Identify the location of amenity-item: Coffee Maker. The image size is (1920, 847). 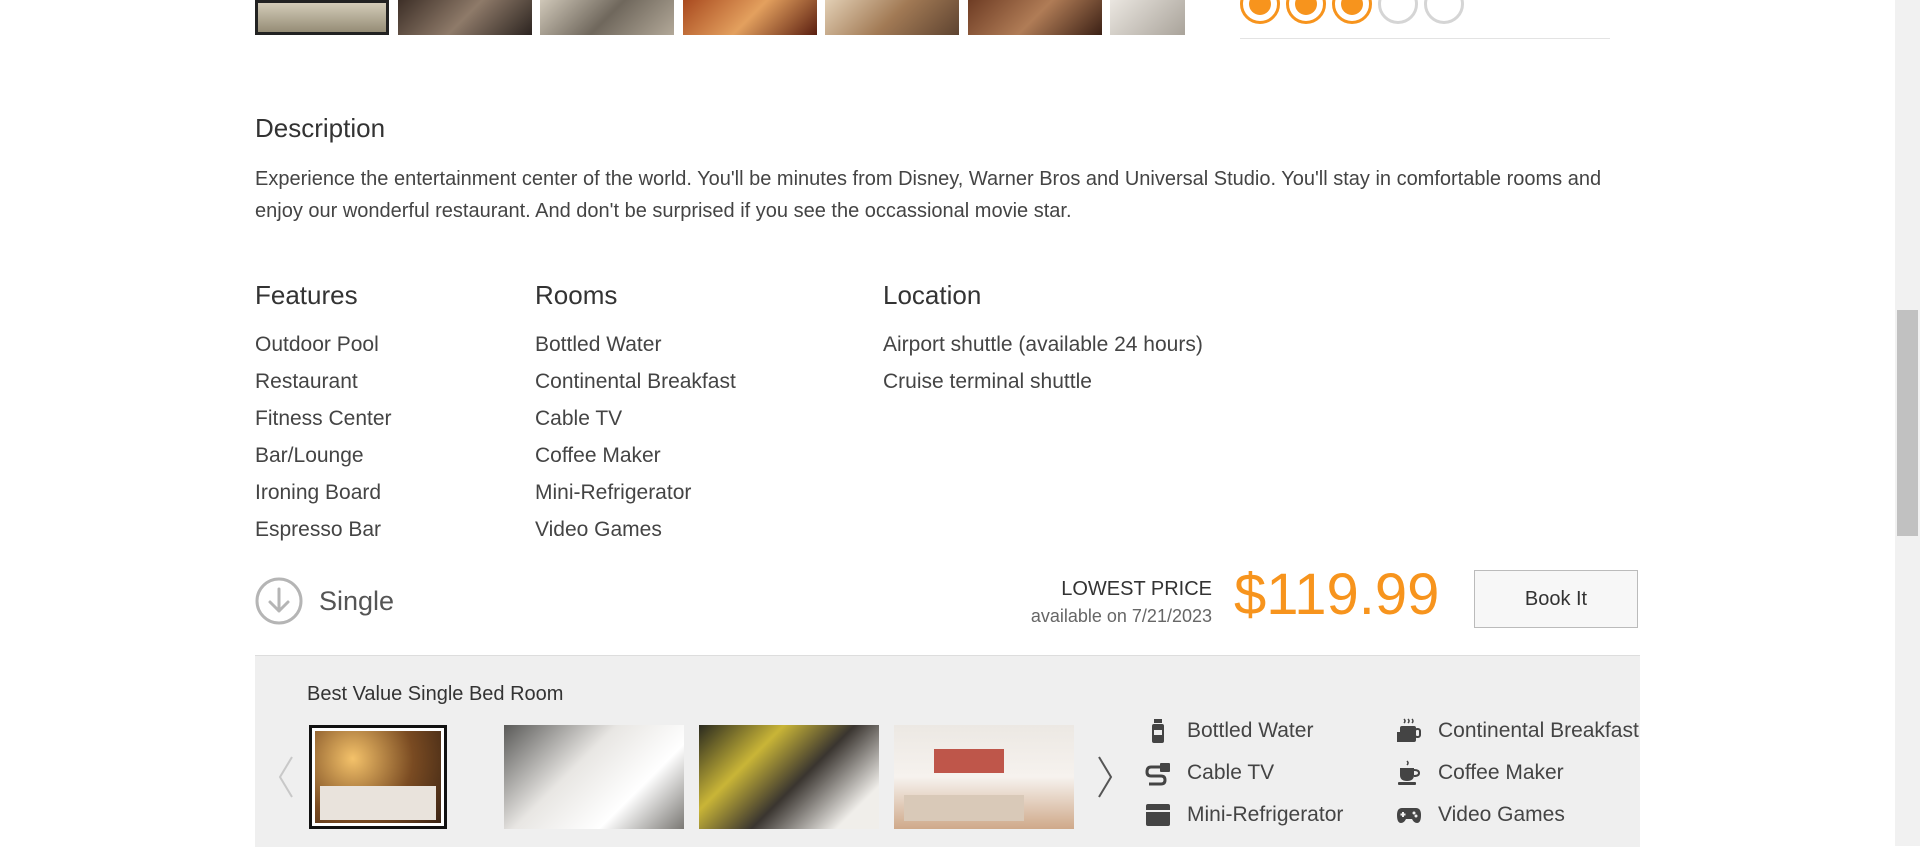
(1480, 773).